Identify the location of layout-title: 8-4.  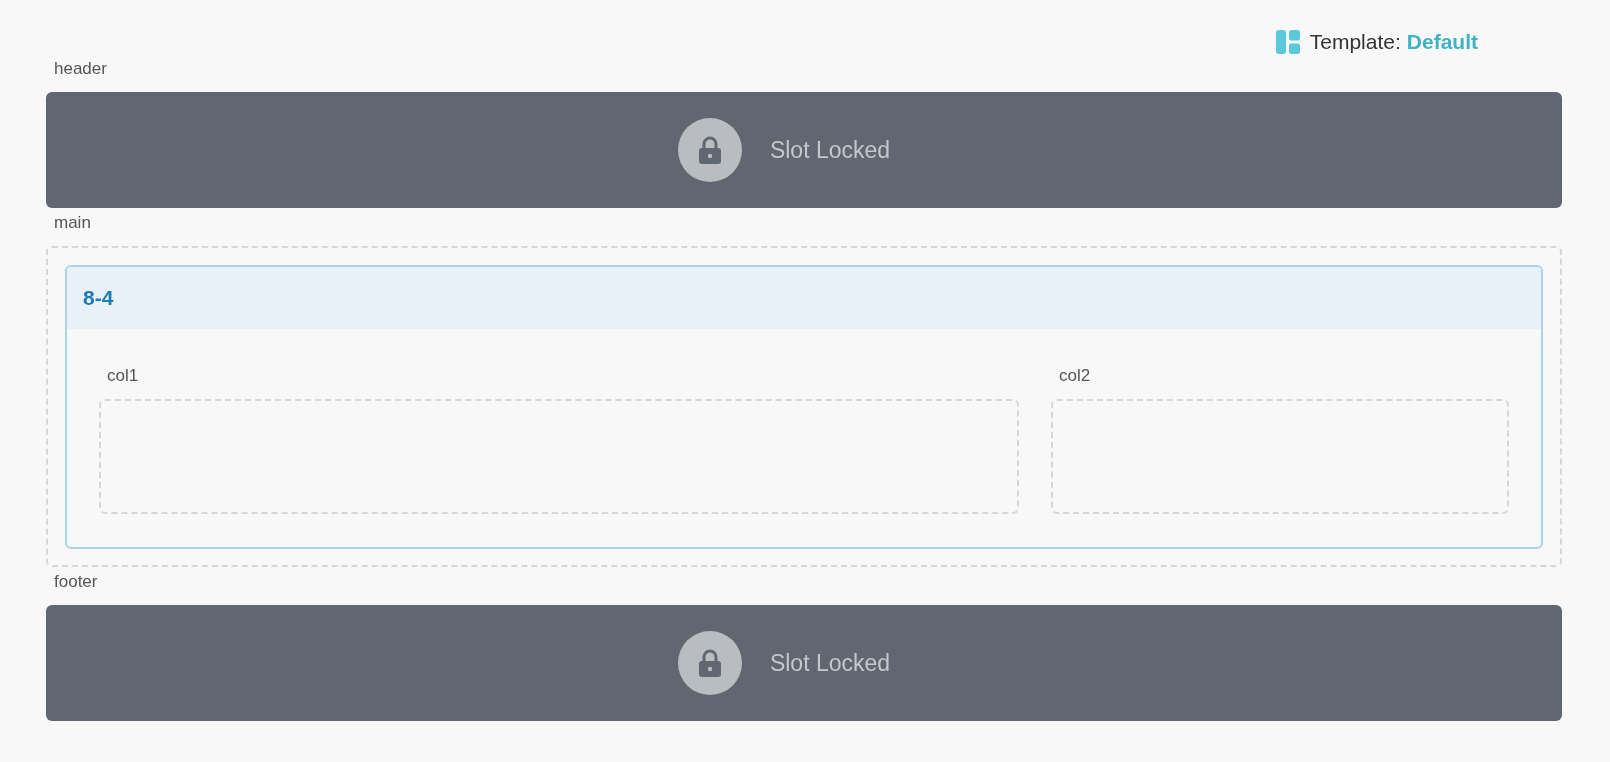
(804, 298).